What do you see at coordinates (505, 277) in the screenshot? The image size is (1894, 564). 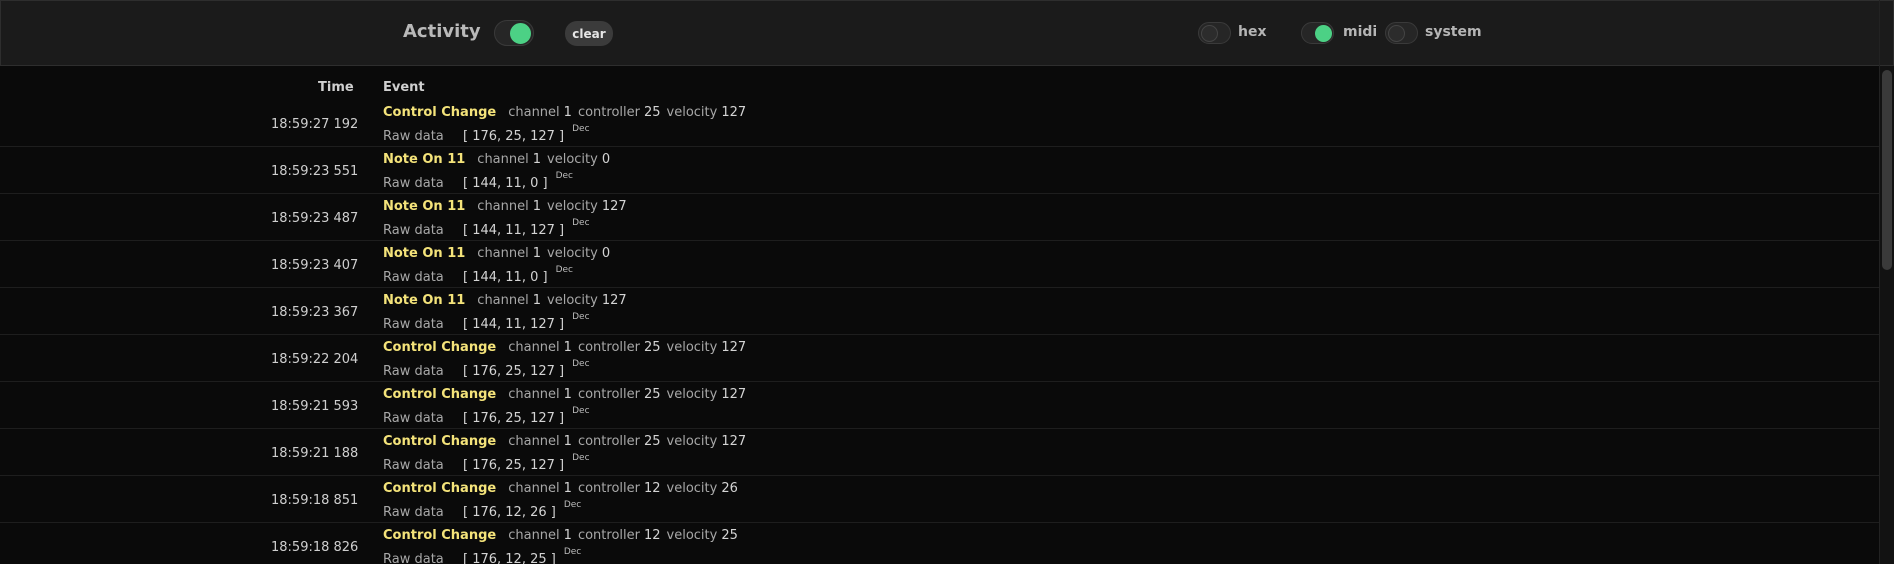 I see `raw-data-value: [ 144, 11, 0 ]` at bounding box center [505, 277].